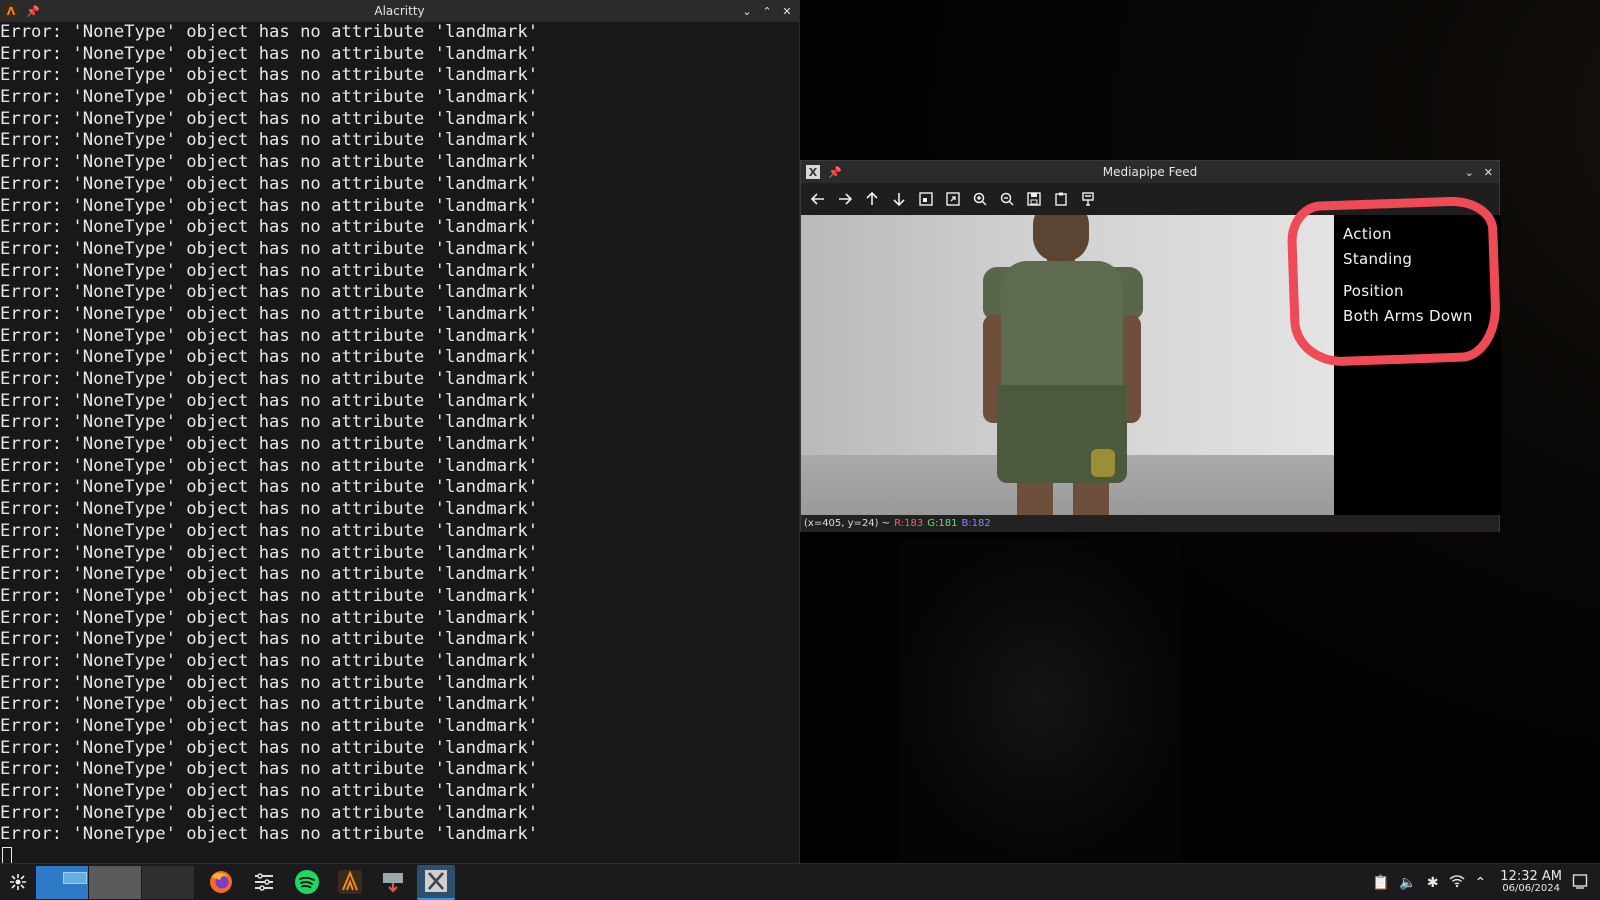 The width and height of the screenshot is (1600, 900). What do you see at coordinates (436, 882) in the screenshot?
I see `x-window-icon` at bounding box center [436, 882].